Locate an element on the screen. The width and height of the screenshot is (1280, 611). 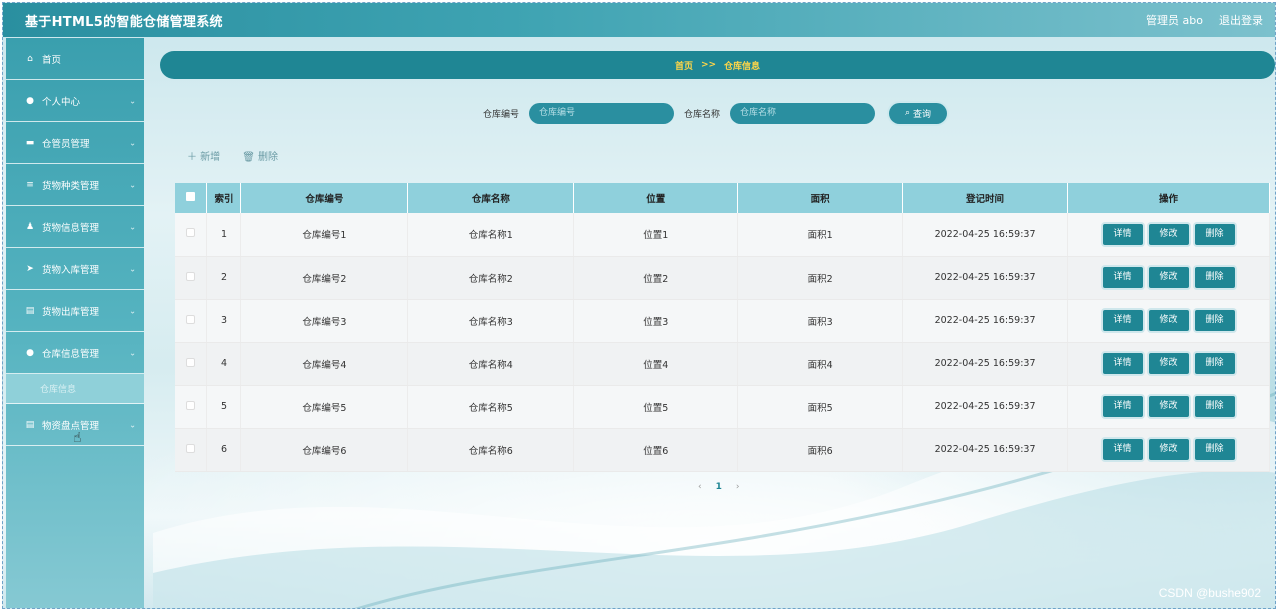
sidebar-item-0: ⌂ 首页 is located at coordinates (75, 59).